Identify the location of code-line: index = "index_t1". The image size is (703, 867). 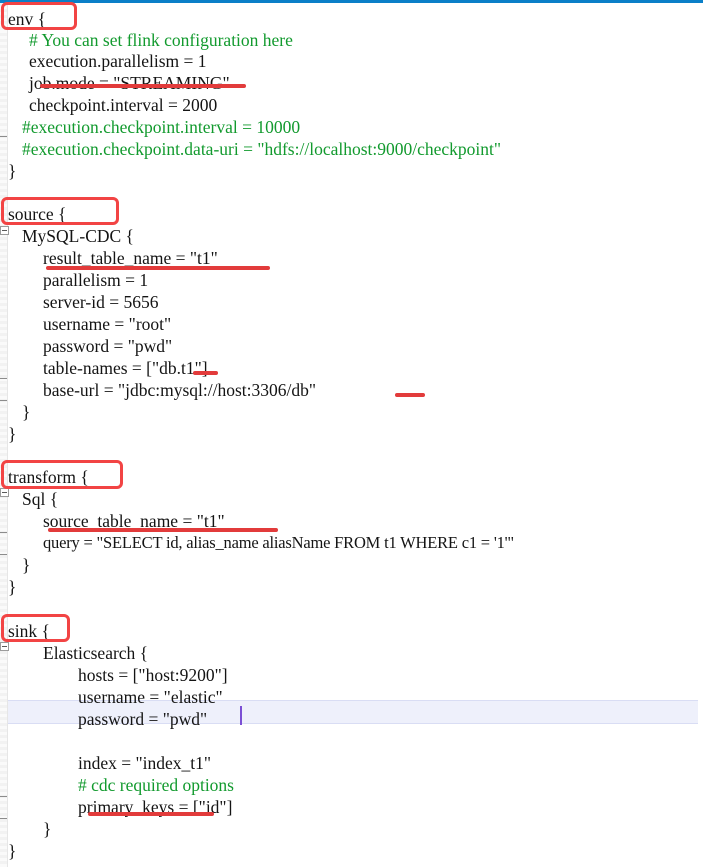
(355, 763).